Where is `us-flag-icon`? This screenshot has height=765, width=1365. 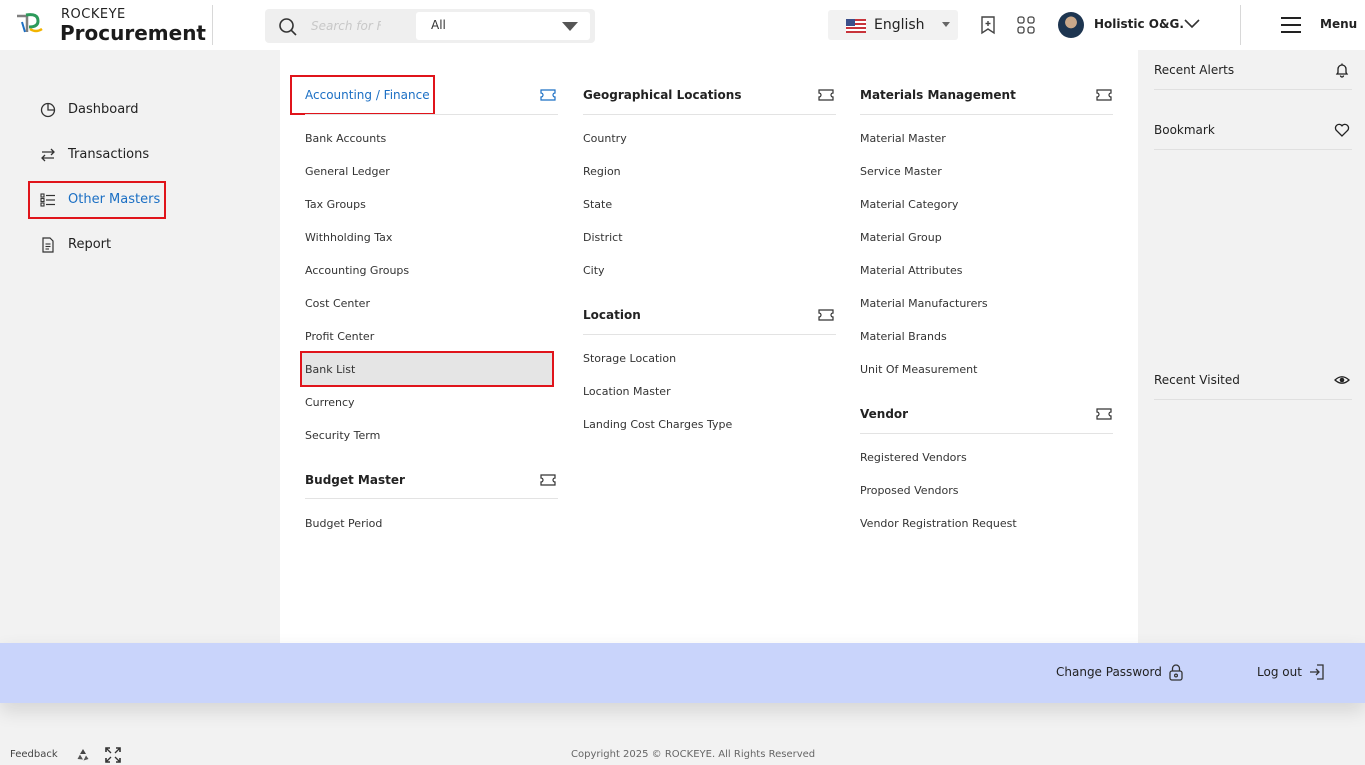
us-flag-icon is located at coordinates (856, 26).